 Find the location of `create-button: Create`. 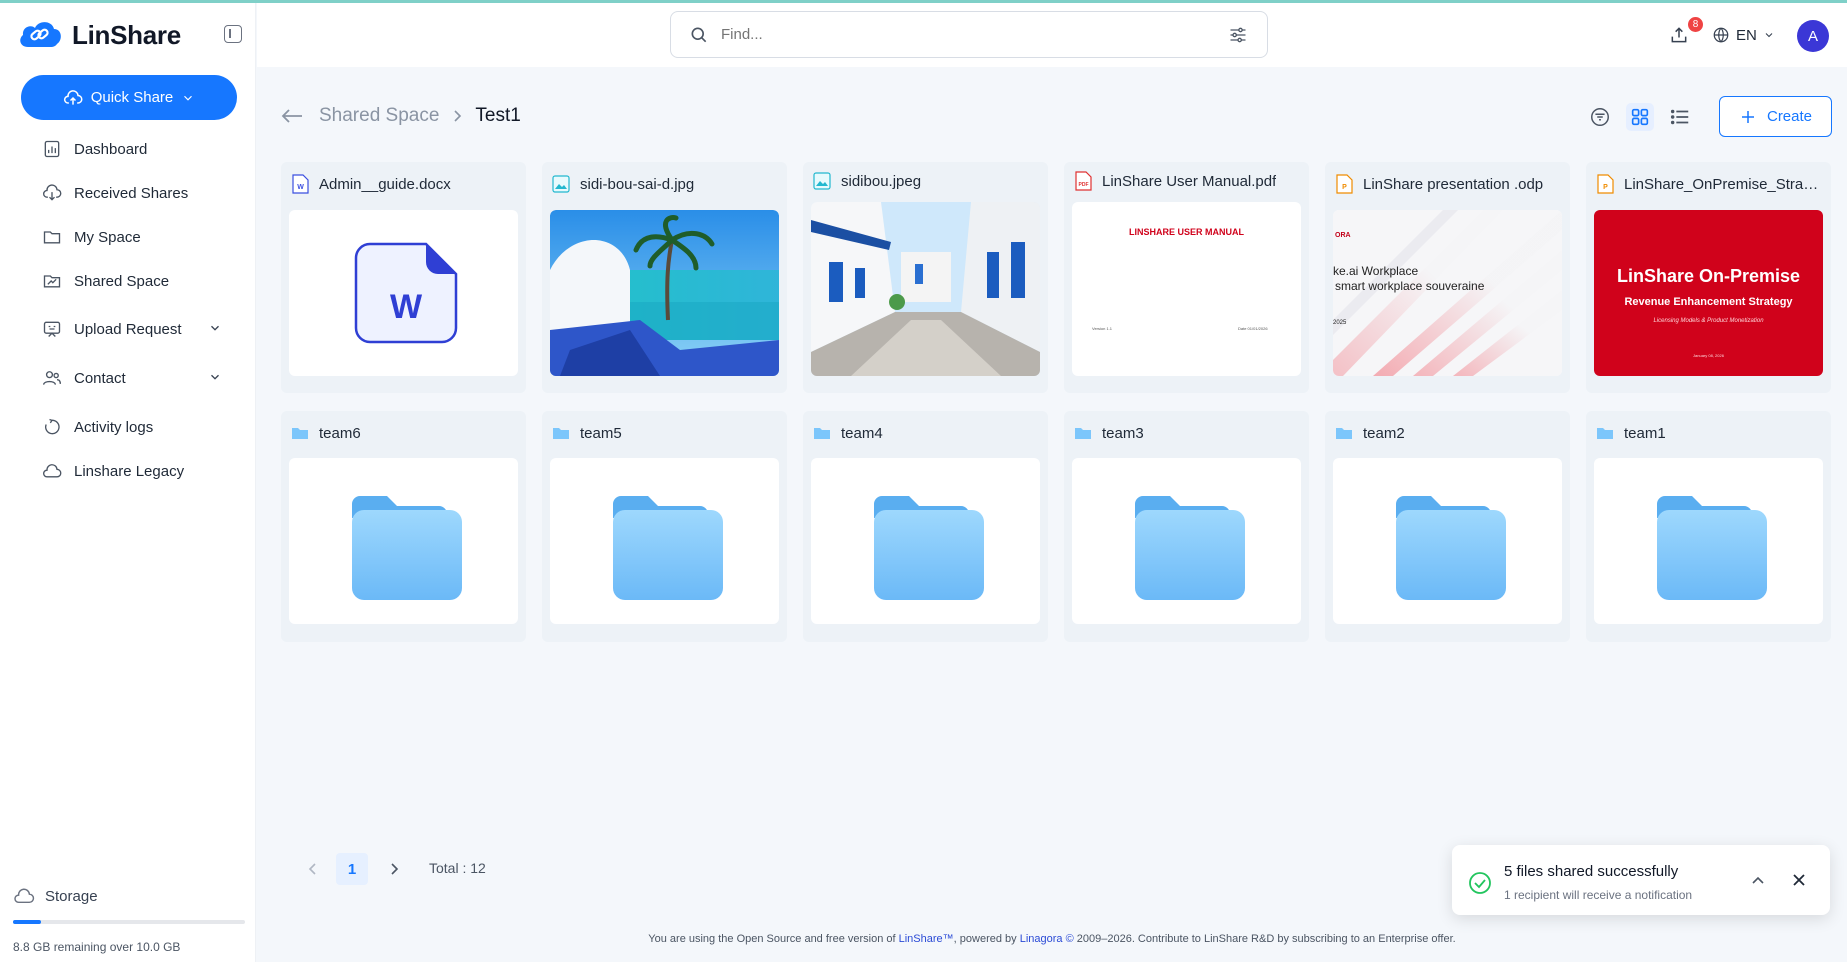

create-button: Create is located at coordinates (1775, 116).